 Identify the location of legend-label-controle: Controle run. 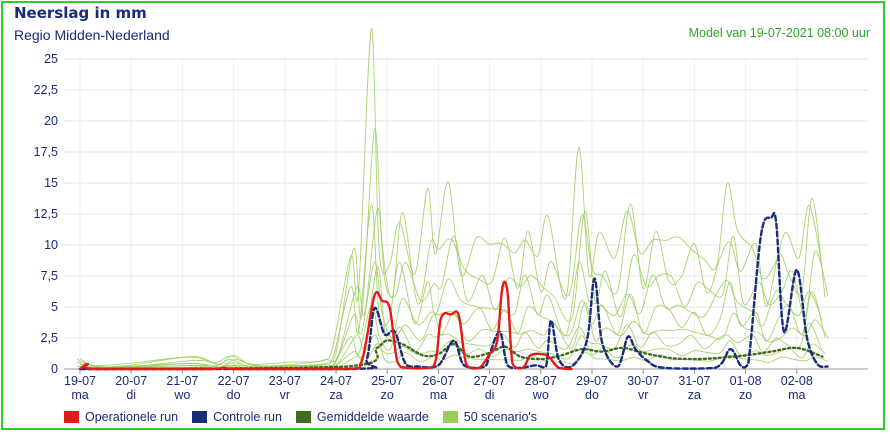
(247, 417).